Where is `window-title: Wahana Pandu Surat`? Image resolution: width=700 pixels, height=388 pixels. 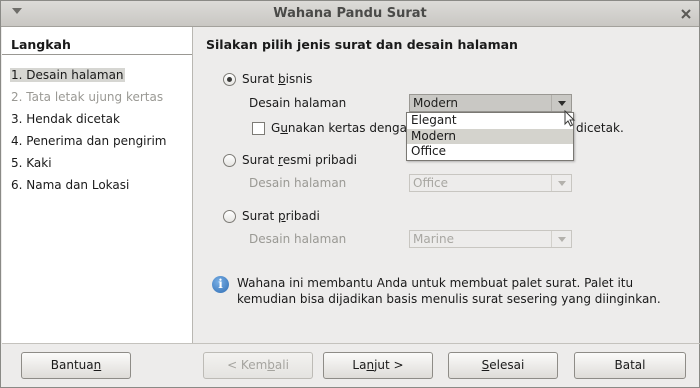 window-title: Wahana Pandu Surat is located at coordinates (350, 13).